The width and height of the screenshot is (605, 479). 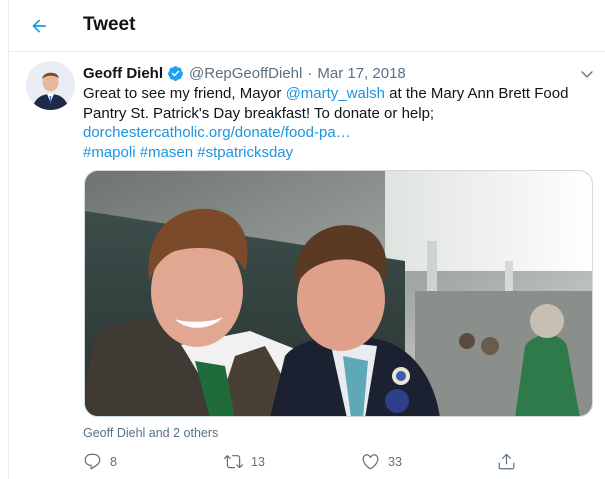 I want to click on heart-icon, so click(x=370, y=462).